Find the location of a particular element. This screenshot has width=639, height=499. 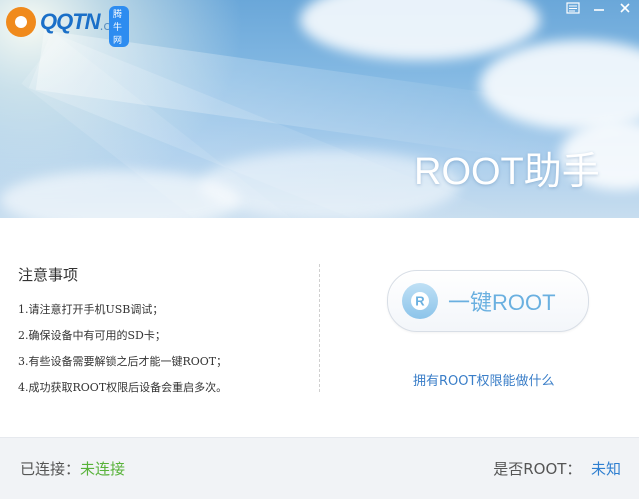

connection-label: 已连接： is located at coordinates (50, 469).